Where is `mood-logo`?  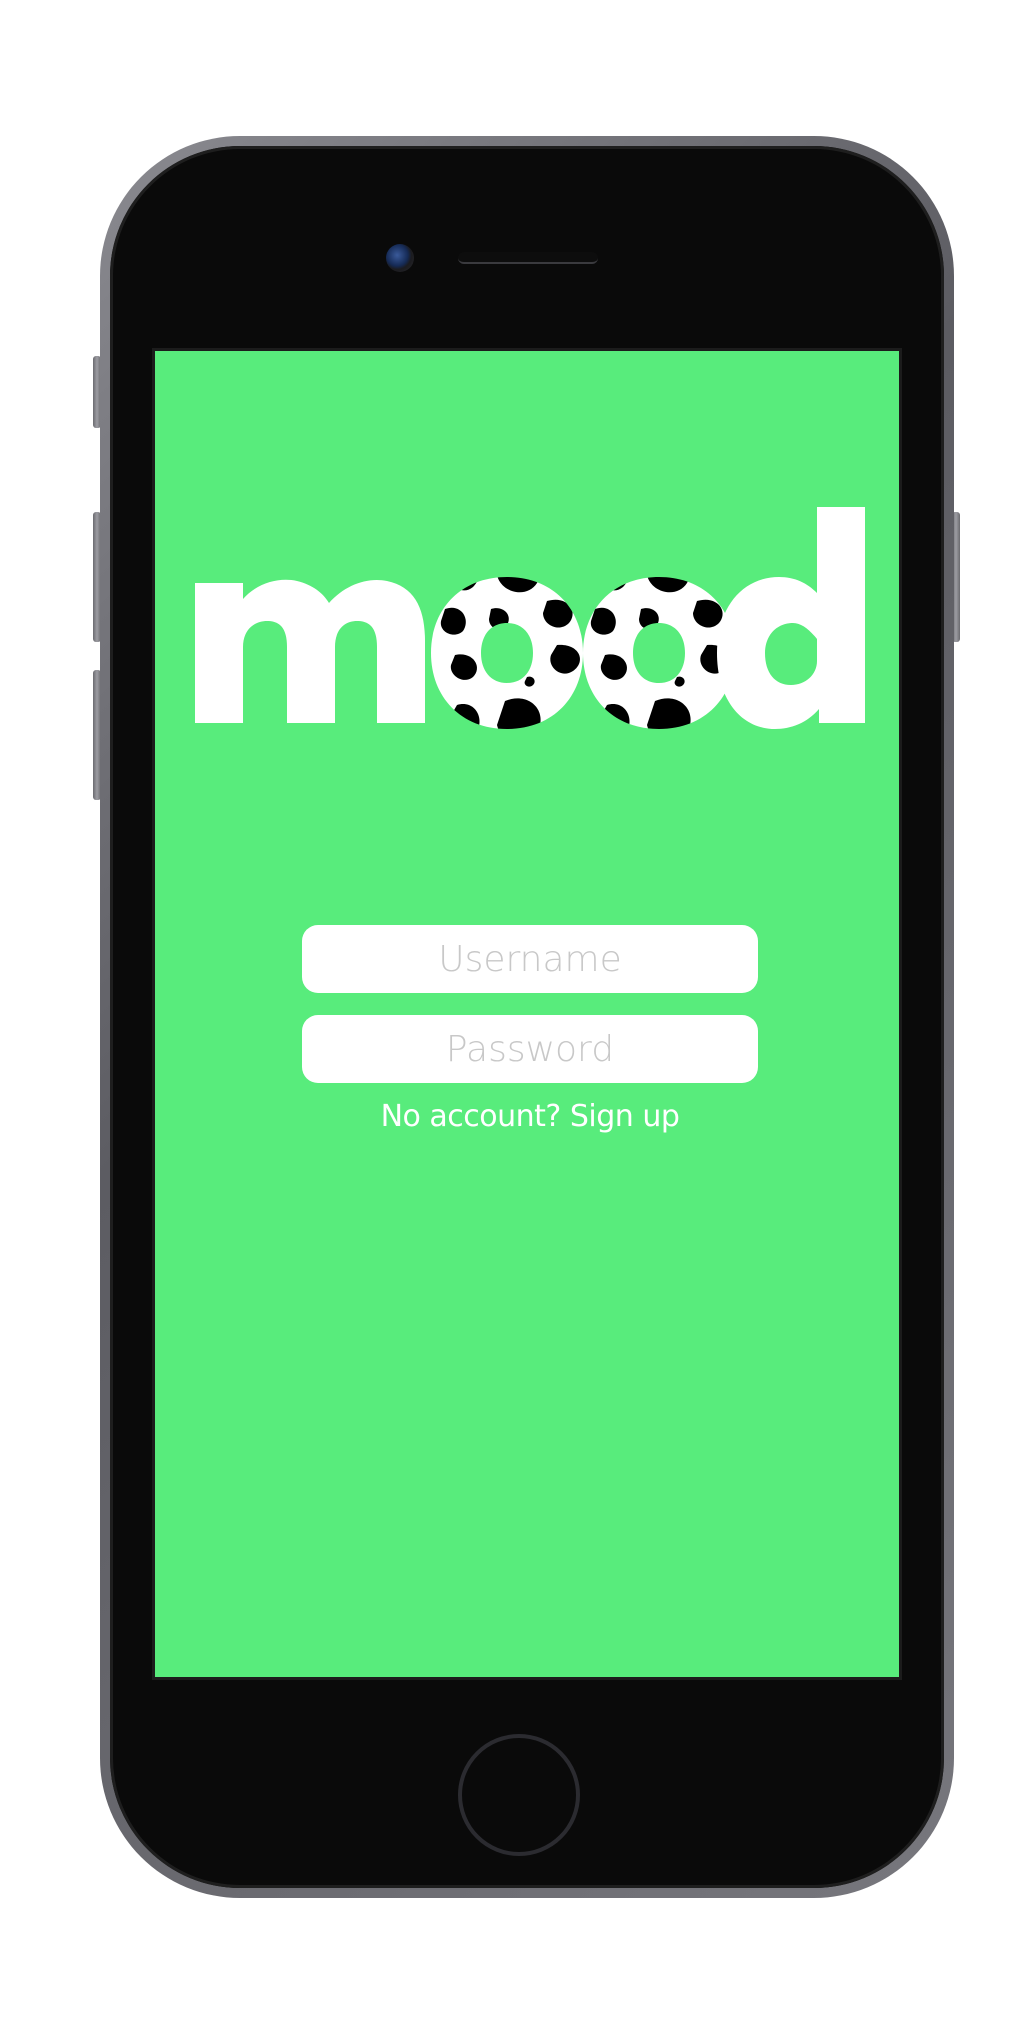
mood-logo is located at coordinates (530, 618).